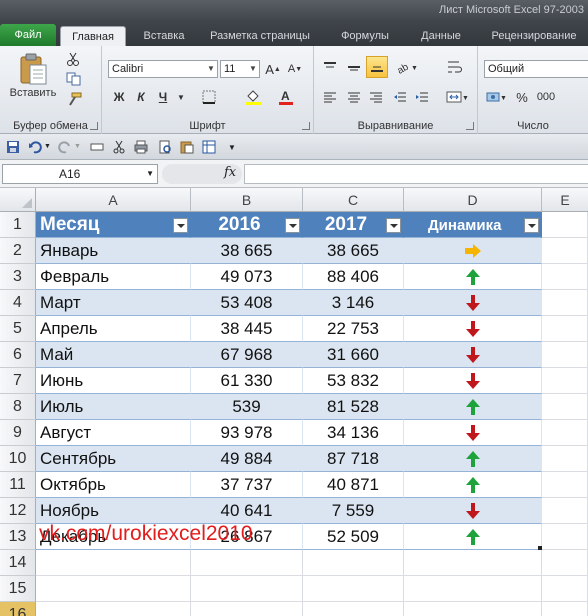 The height and width of the screenshot is (616, 588). What do you see at coordinates (377, 67) in the screenshot?
I see `align-bottom-button` at bounding box center [377, 67].